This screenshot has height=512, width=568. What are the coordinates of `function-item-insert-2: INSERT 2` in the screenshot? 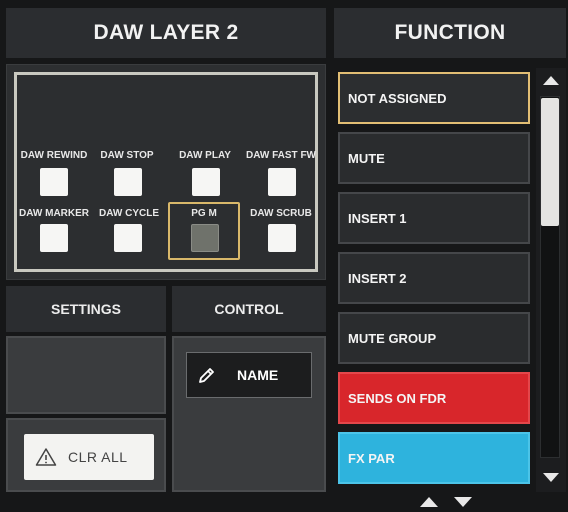 It's located at (434, 278).